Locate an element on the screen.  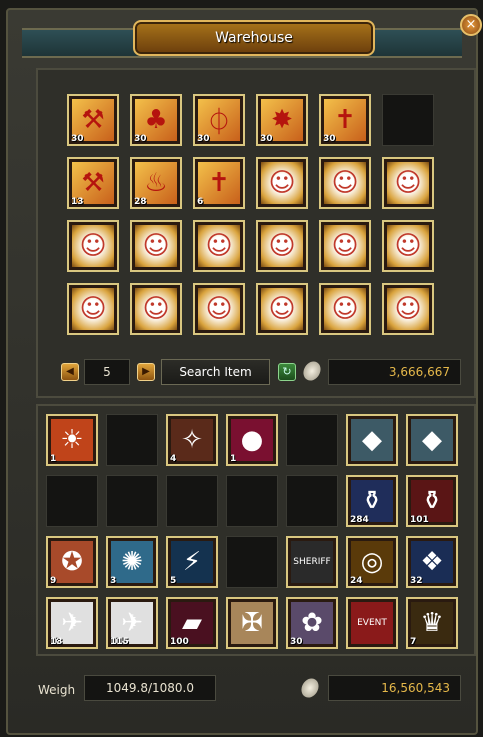
item-slot: ◎ 24 is located at coordinates (372, 562).